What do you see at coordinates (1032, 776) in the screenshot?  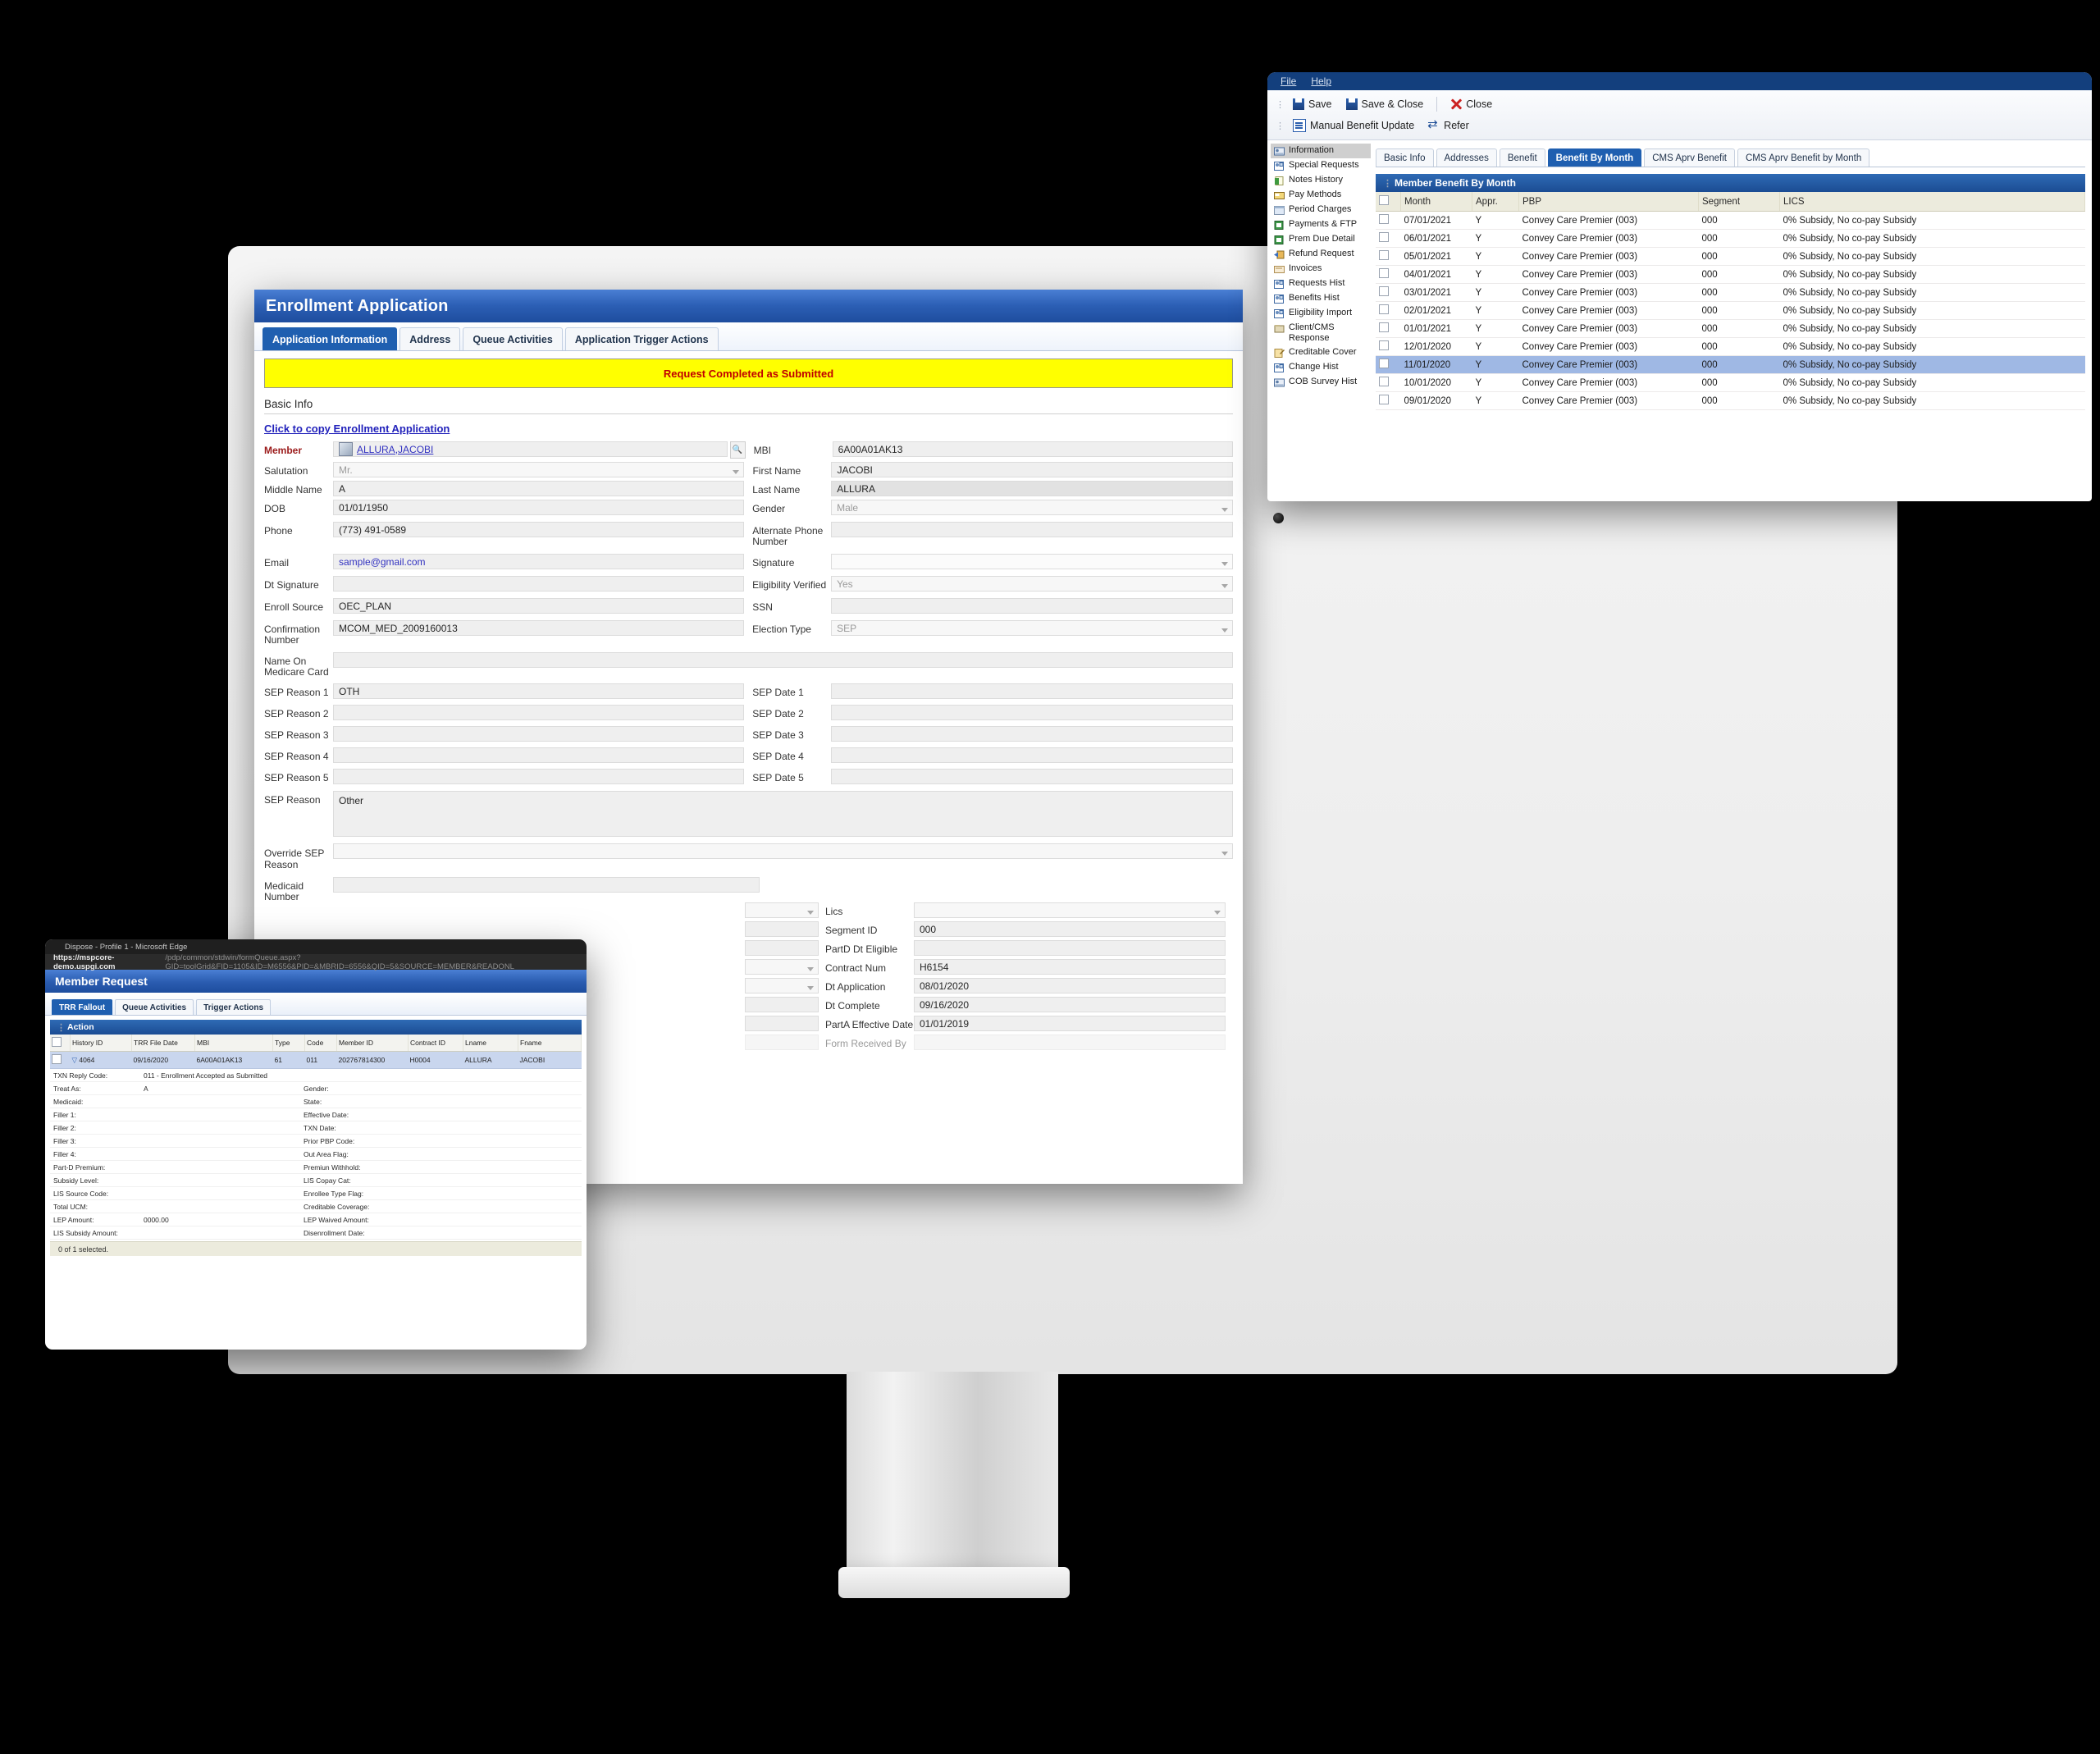 I see `sep-date-5-field` at bounding box center [1032, 776].